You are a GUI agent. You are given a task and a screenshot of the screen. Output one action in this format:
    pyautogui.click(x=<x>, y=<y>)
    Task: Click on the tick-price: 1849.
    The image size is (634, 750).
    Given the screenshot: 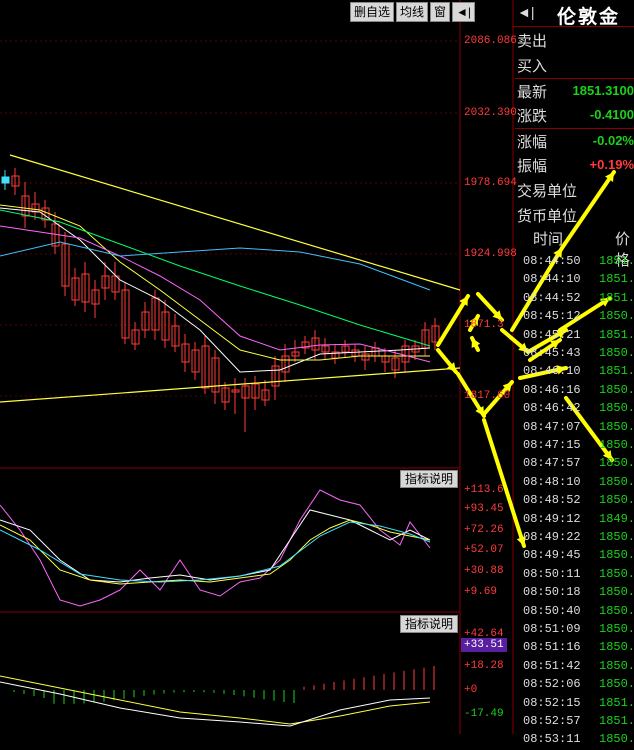 What is the action you would take?
    pyautogui.click(x=616, y=518)
    